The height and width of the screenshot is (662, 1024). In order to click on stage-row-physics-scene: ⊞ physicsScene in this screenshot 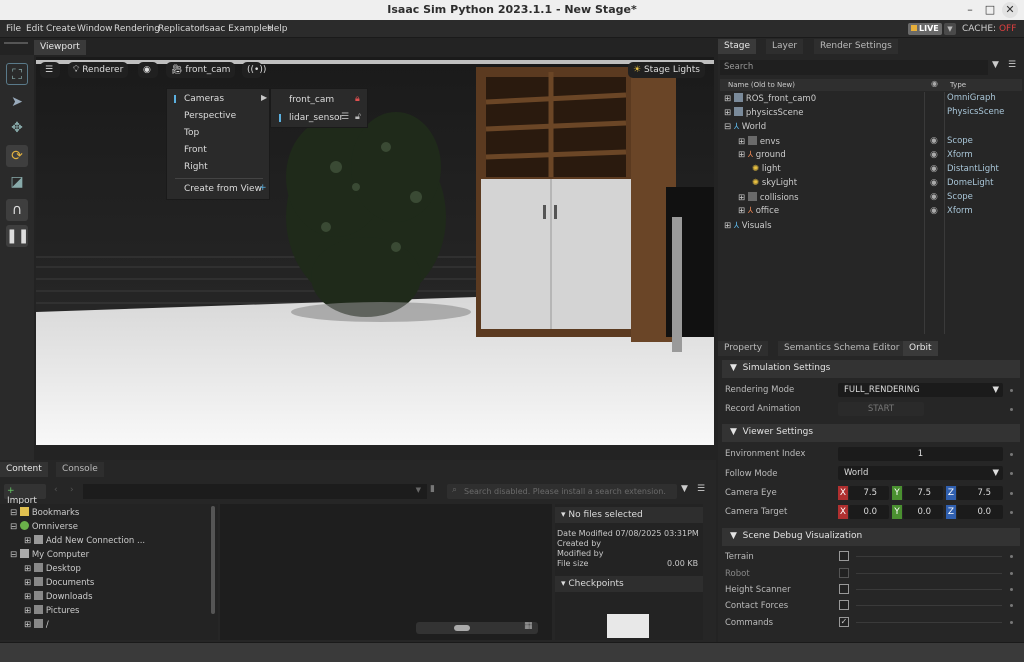, I will do `click(763, 112)`.